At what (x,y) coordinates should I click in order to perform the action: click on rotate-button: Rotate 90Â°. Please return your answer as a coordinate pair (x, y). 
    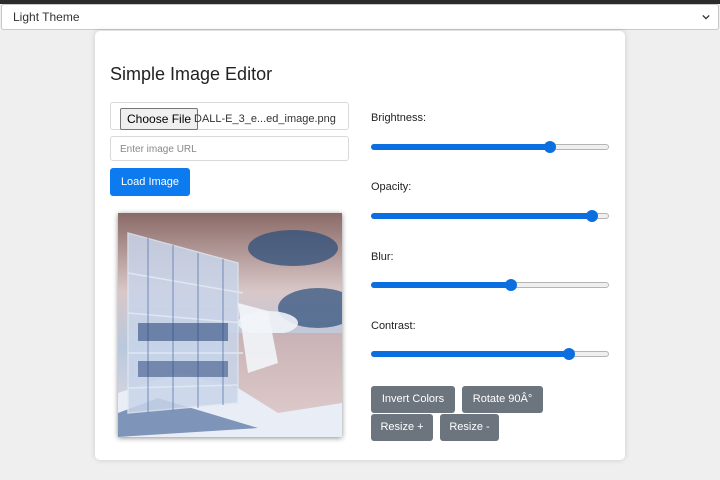
    Looking at the image, I should click on (502, 399).